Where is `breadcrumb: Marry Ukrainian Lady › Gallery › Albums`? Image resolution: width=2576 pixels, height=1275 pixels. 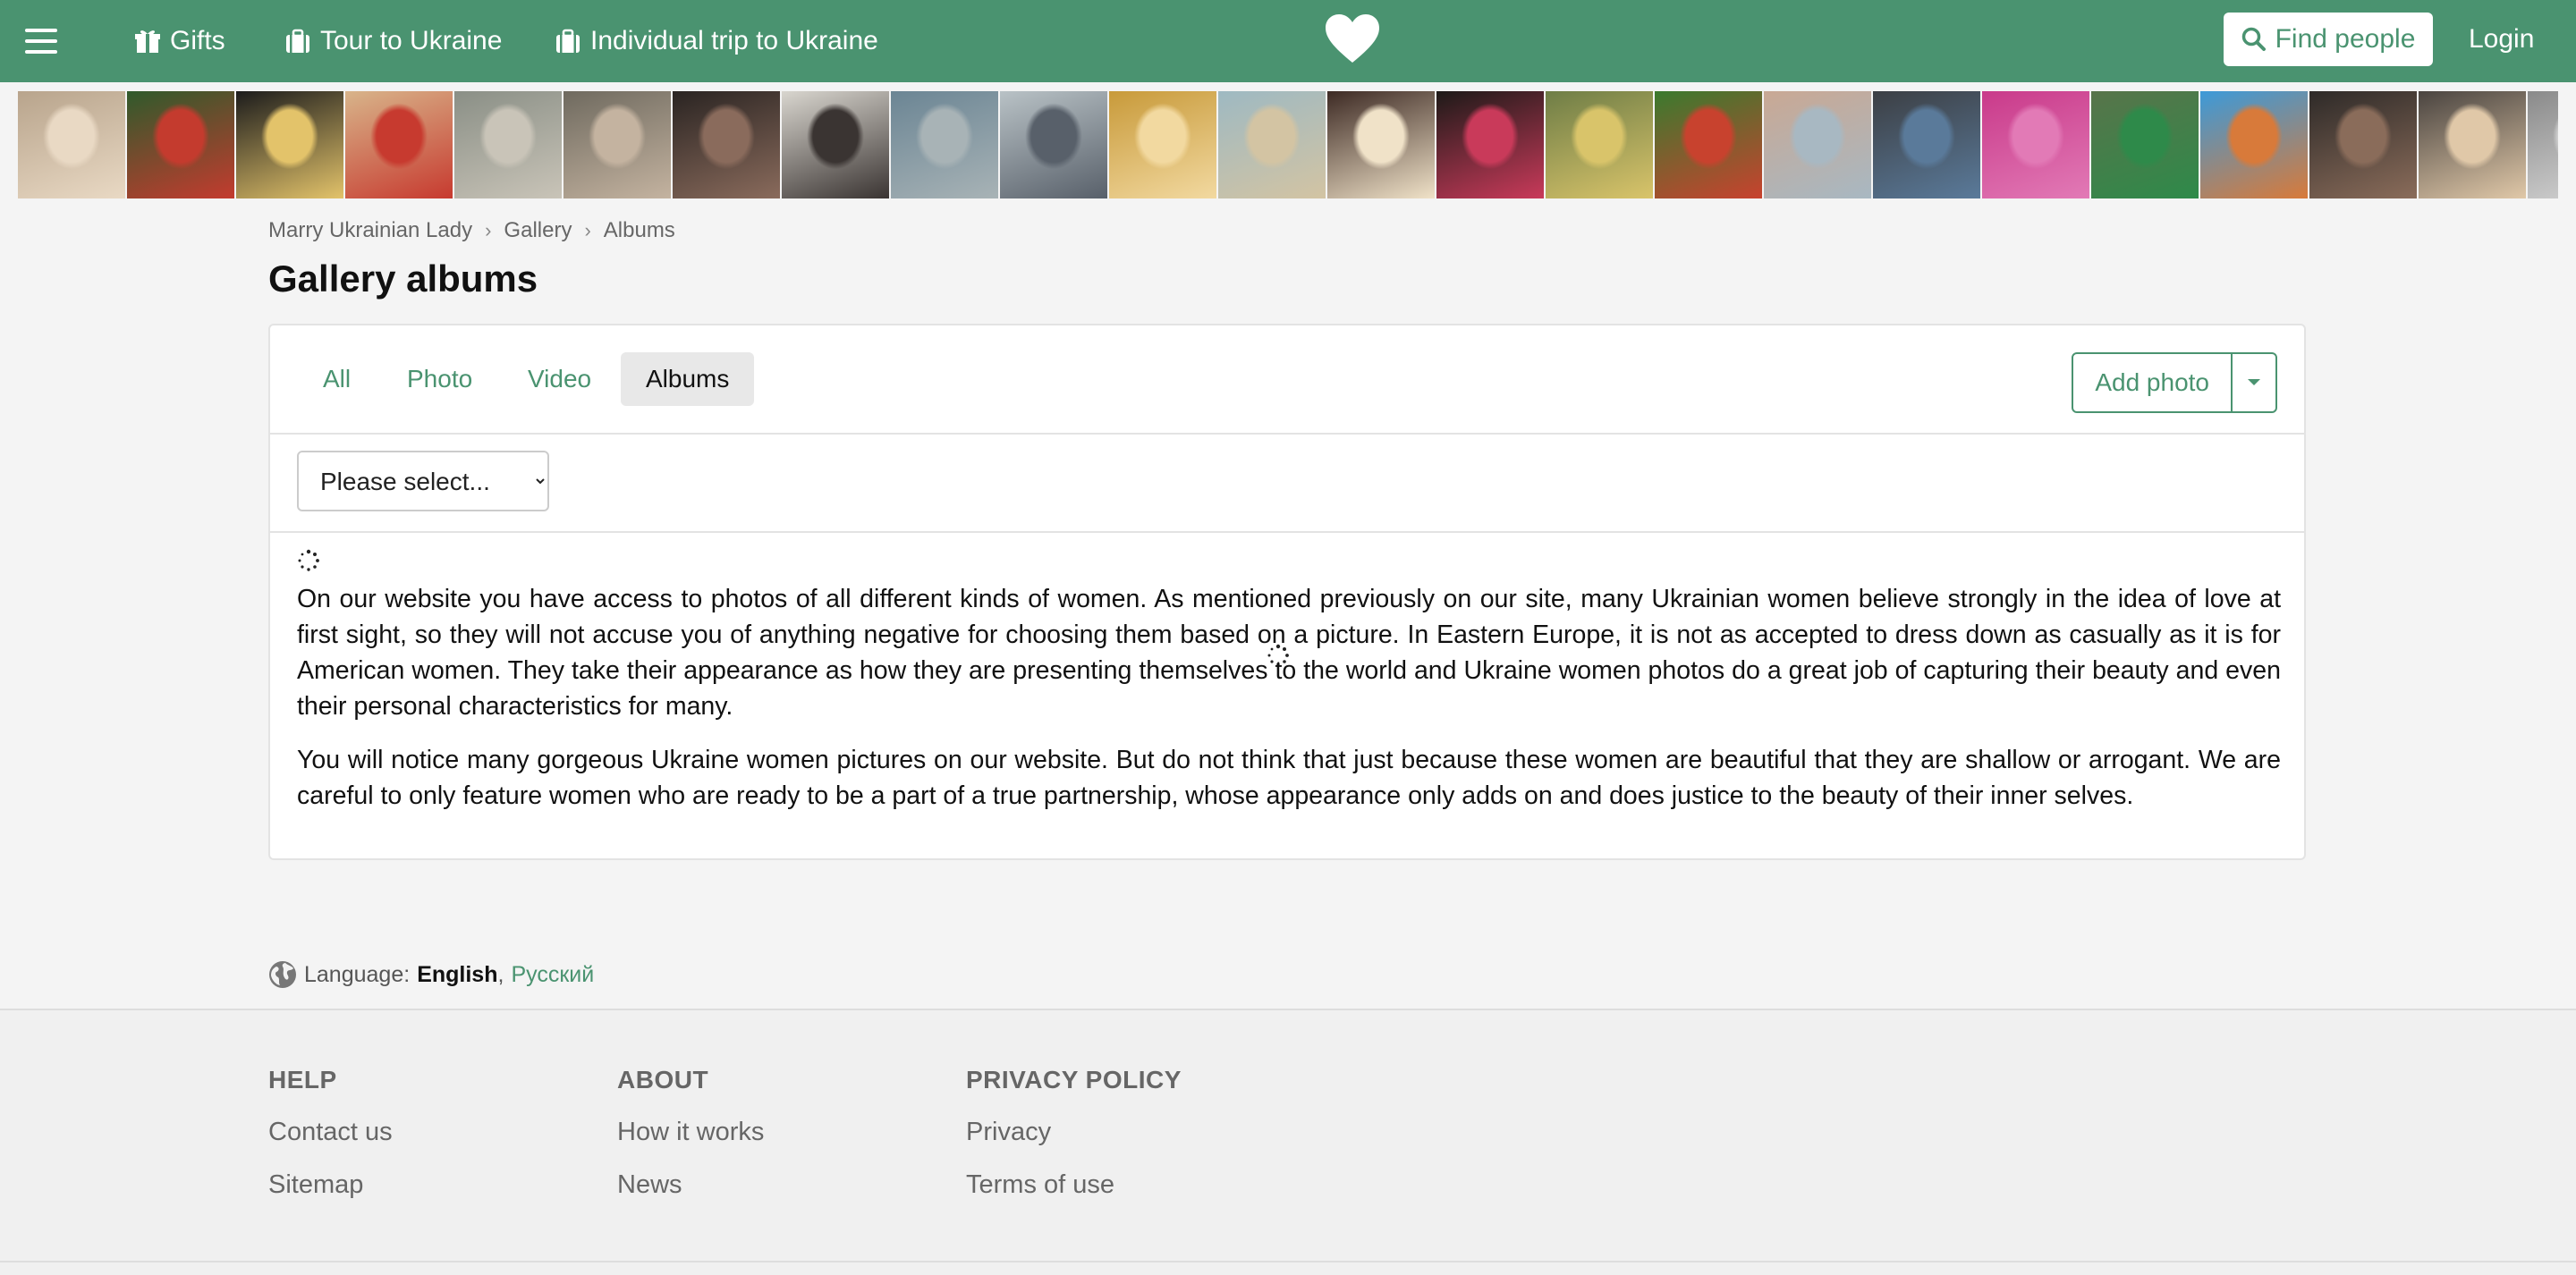 breadcrumb: Marry Ukrainian Lady › Gallery › Albums is located at coordinates (471, 231).